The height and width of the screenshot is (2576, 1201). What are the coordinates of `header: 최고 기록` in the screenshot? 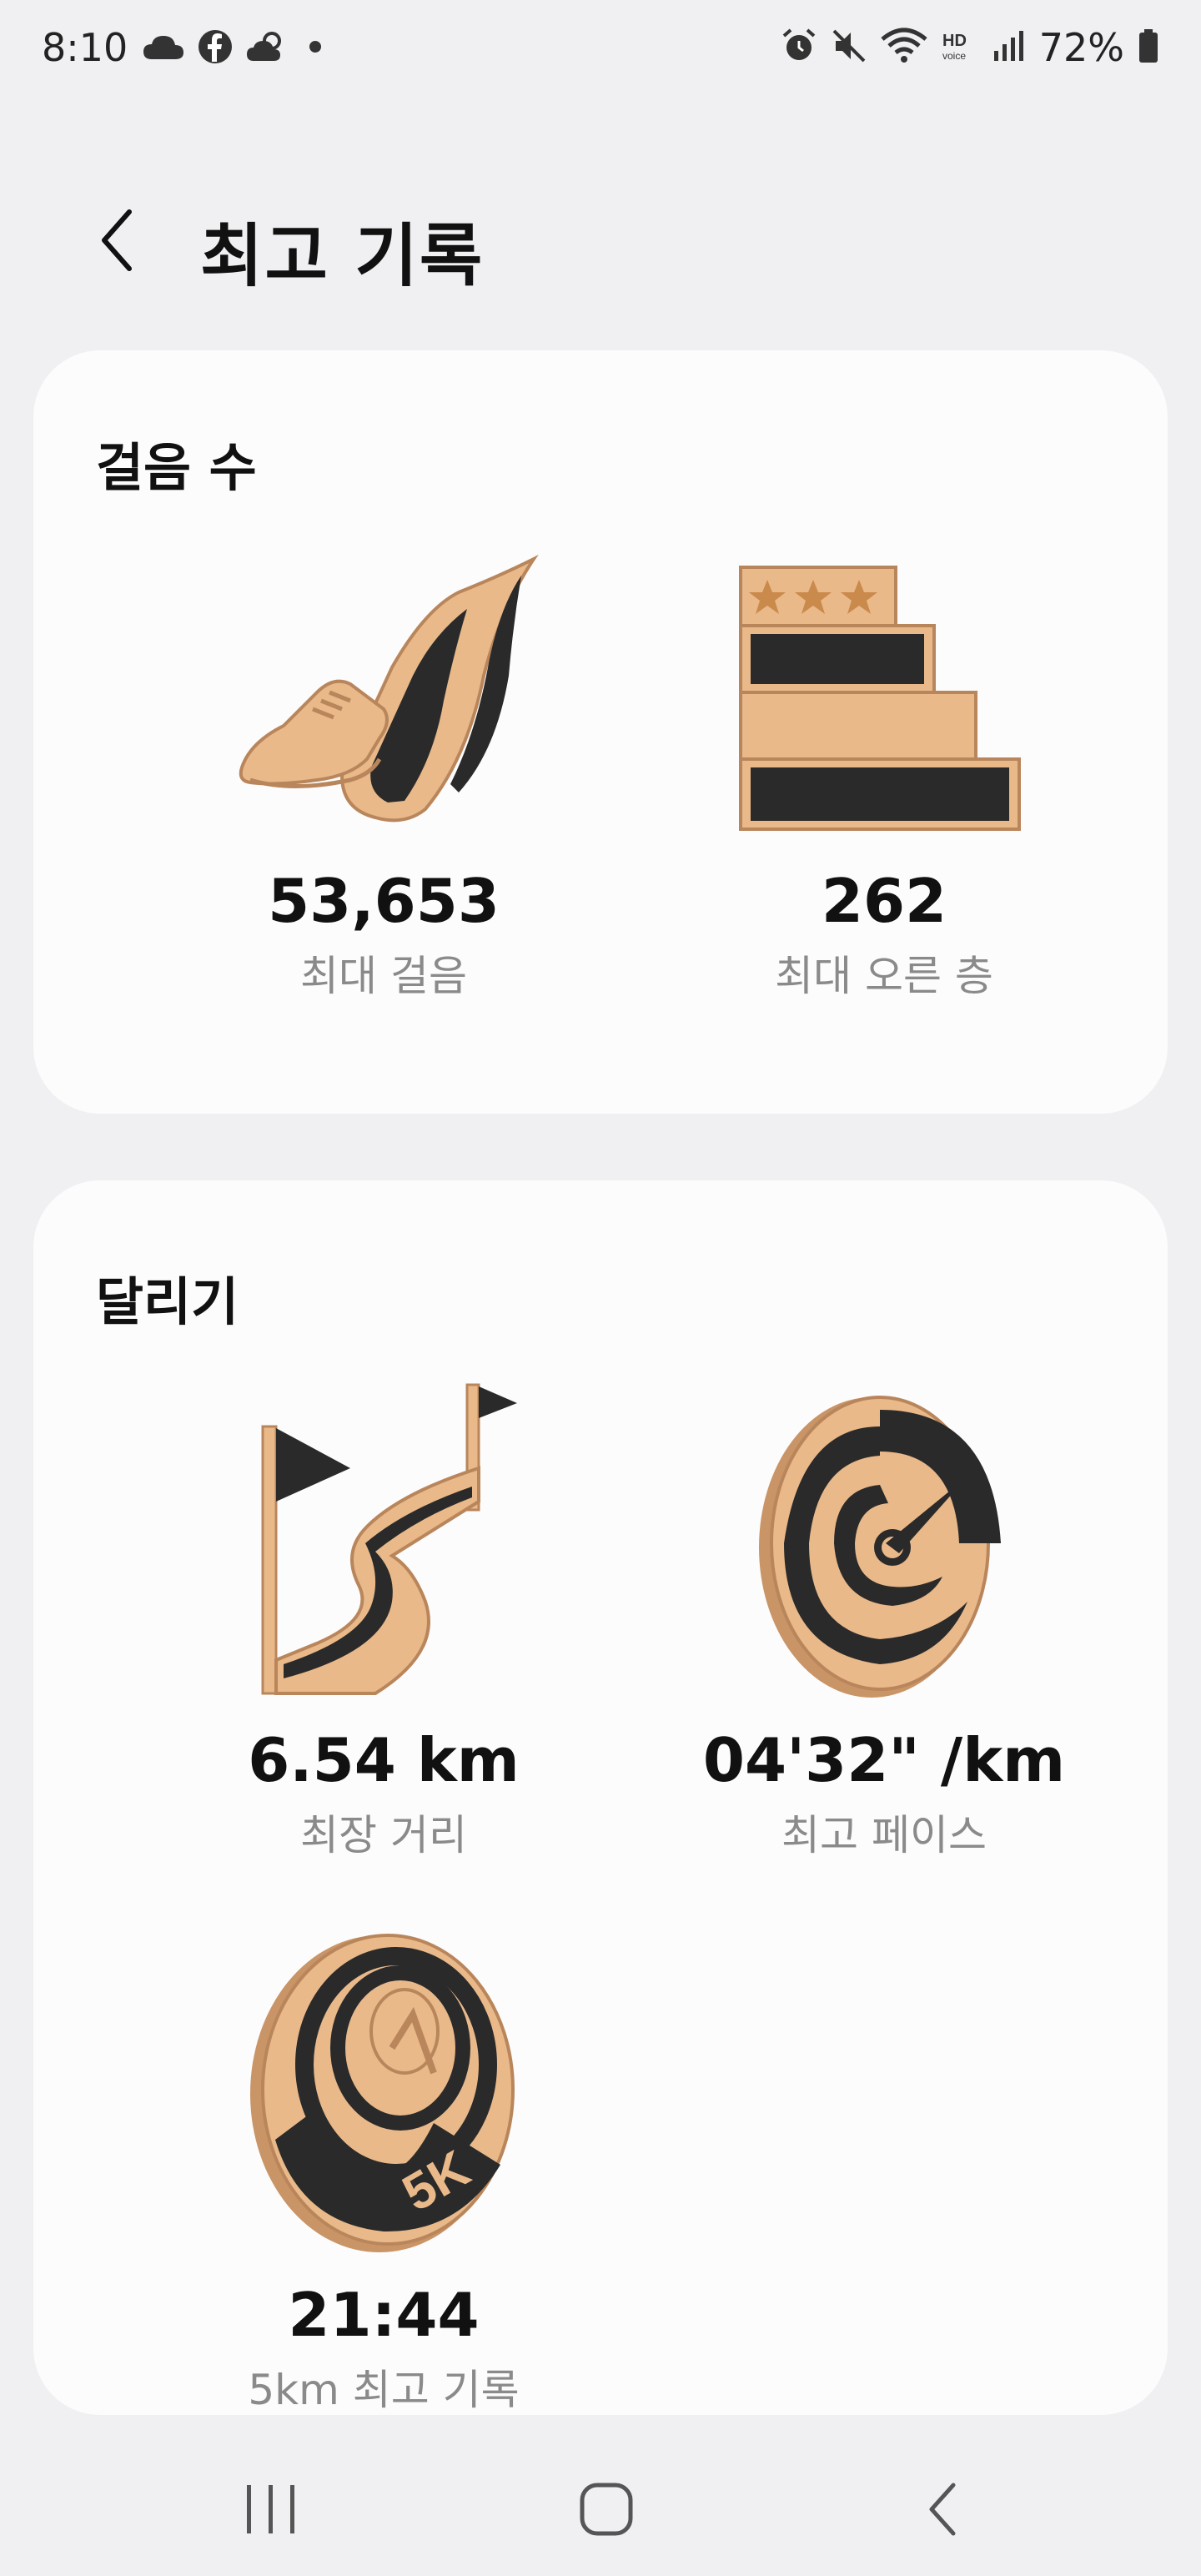 It's located at (601, 246).